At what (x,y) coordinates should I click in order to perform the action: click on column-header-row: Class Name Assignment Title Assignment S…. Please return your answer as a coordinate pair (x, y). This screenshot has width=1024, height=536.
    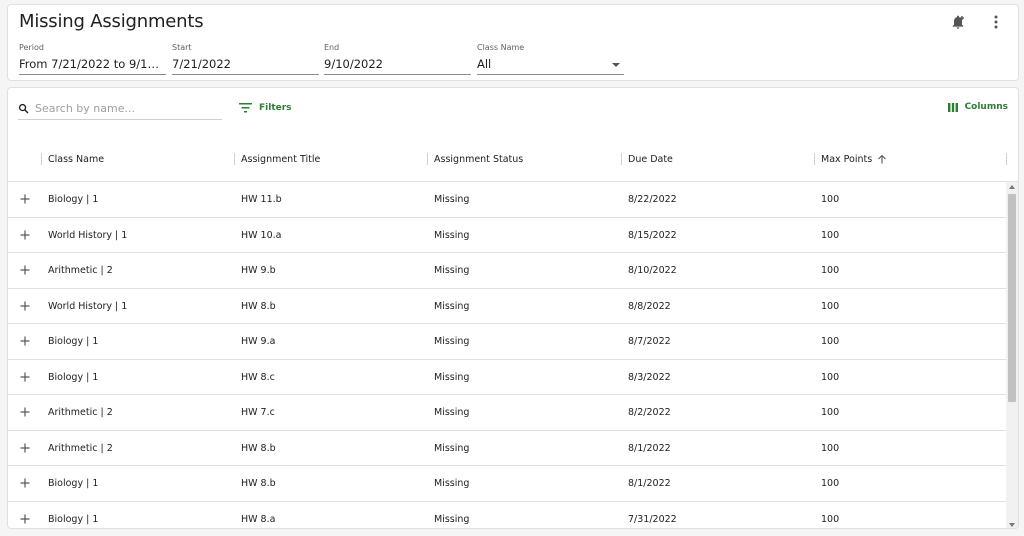
    Looking at the image, I should click on (513, 159).